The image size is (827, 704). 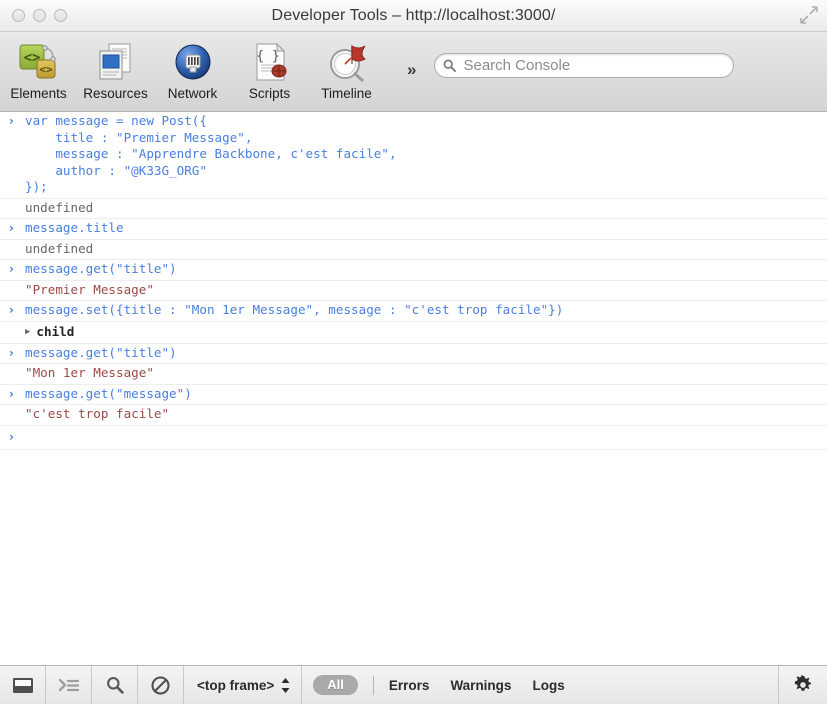 What do you see at coordinates (89, 289) in the screenshot?
I see `console-output-text: "Premier Message"` at bounding box center [89, 289].